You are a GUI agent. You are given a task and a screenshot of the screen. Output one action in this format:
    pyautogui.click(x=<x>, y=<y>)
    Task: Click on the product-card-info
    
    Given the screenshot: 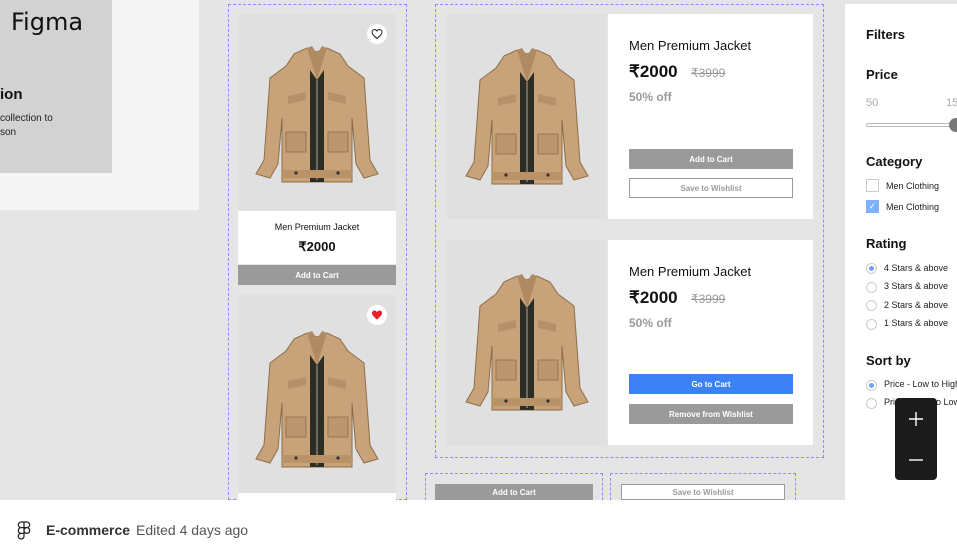 What is the action you would take?
    pyautogui.click(x=317, y=496)
    